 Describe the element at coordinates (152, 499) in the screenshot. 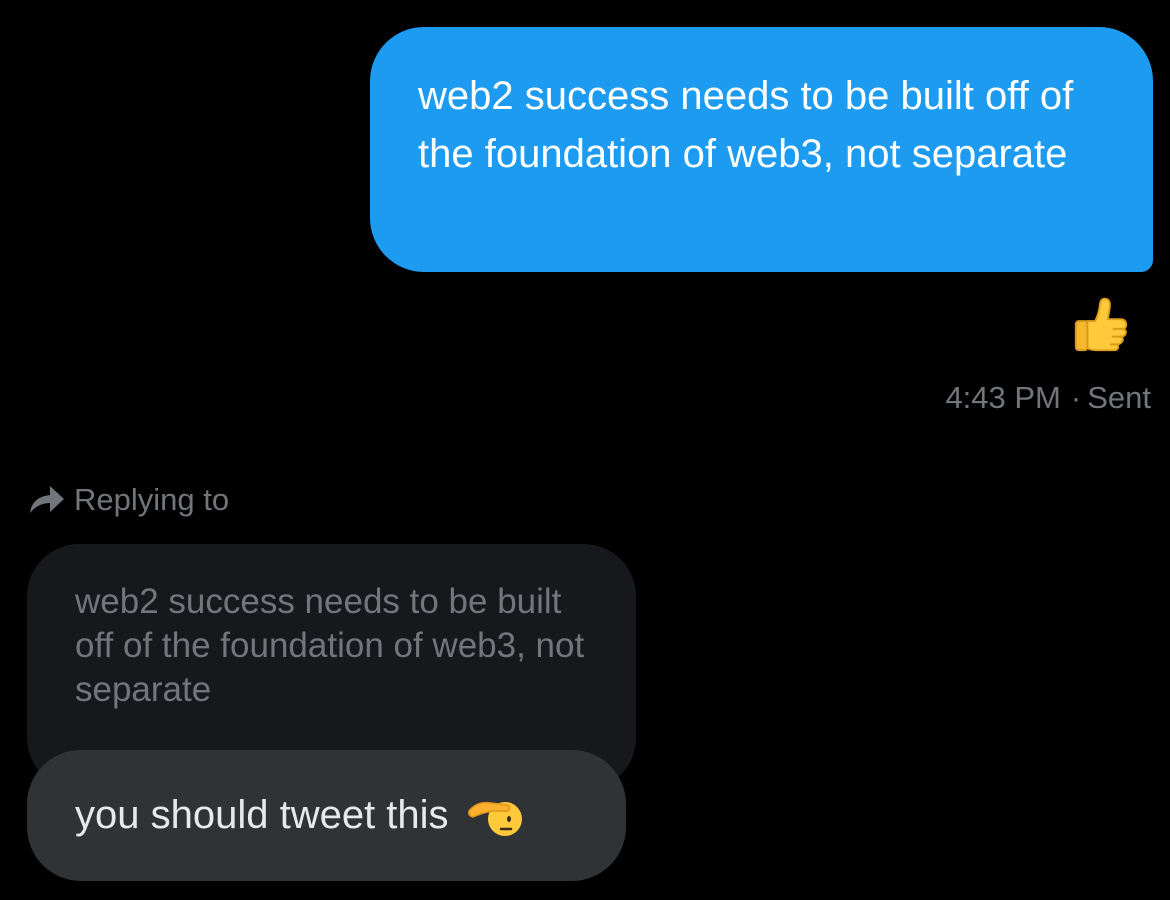

I see `replying-to-label: Replying to` at that location.